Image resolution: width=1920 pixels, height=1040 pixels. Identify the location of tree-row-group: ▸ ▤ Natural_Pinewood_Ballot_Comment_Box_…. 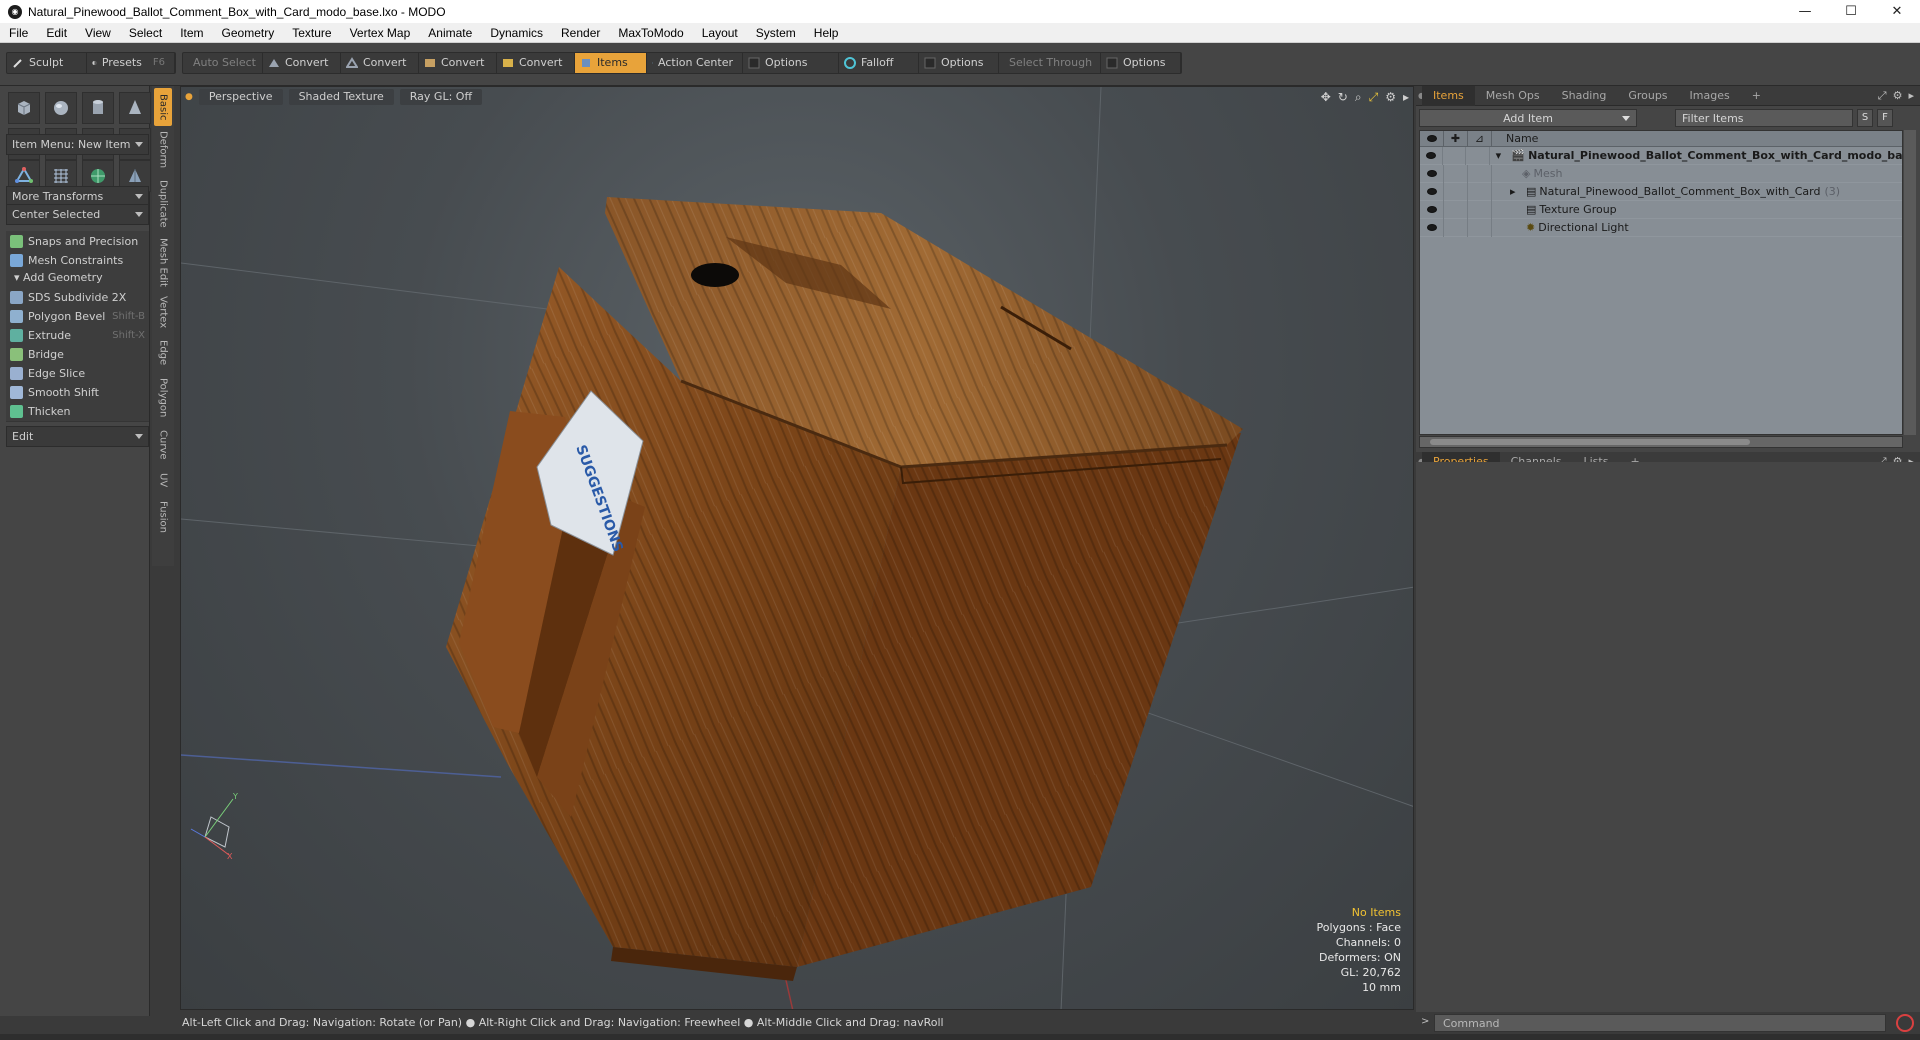
(1661, 191).